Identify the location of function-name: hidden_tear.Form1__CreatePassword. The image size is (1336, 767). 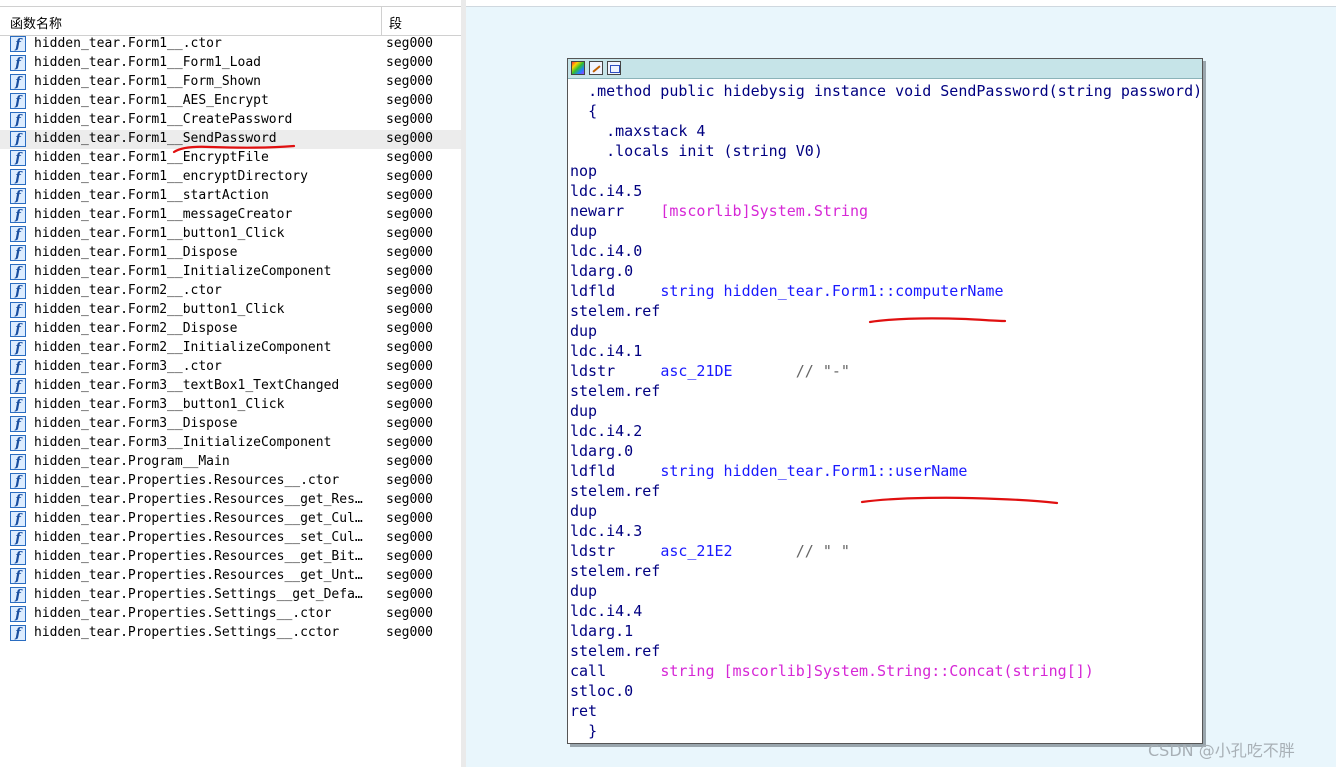
(163, 119).